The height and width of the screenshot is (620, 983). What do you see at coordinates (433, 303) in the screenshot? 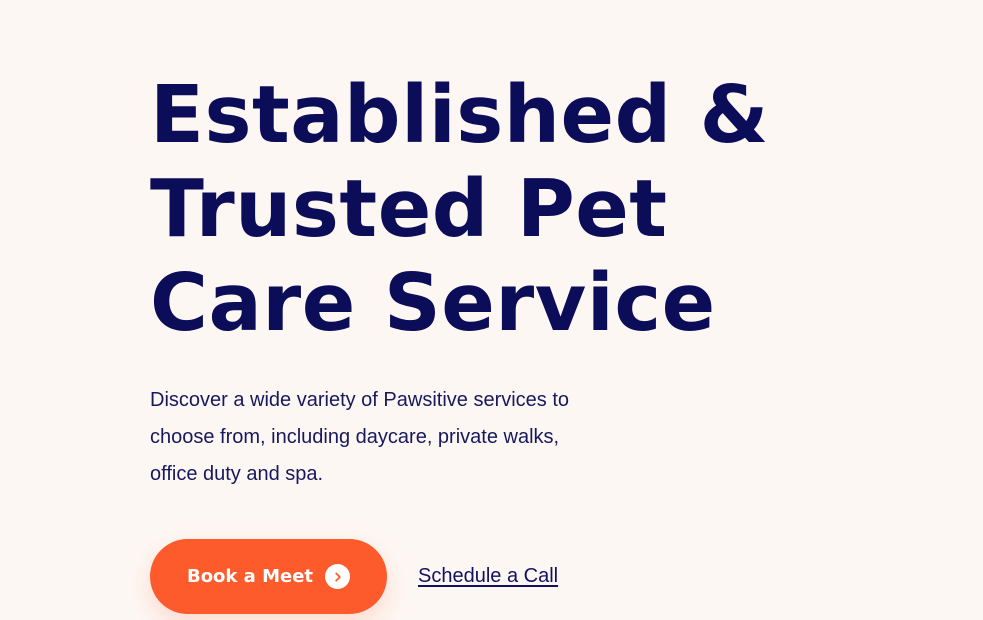
I see `headline-line-3: Care Service` at bounding box center [433, 303].